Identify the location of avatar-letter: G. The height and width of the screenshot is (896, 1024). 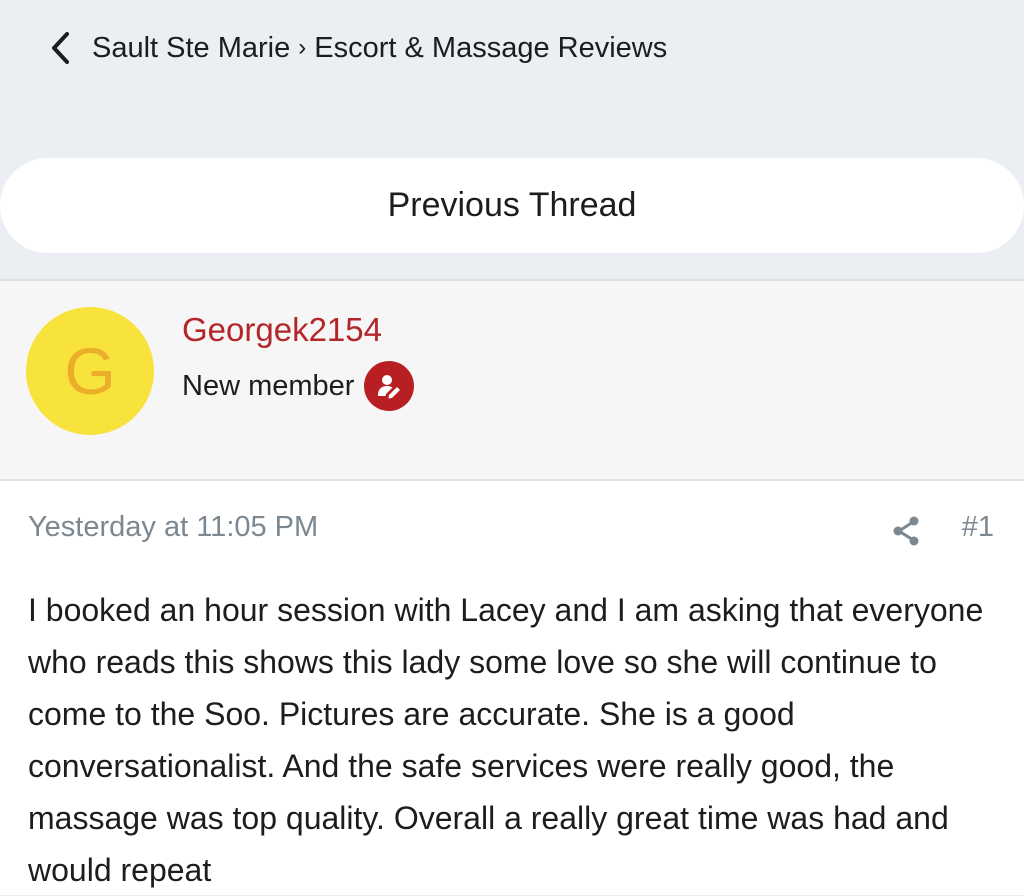
(90, 371).